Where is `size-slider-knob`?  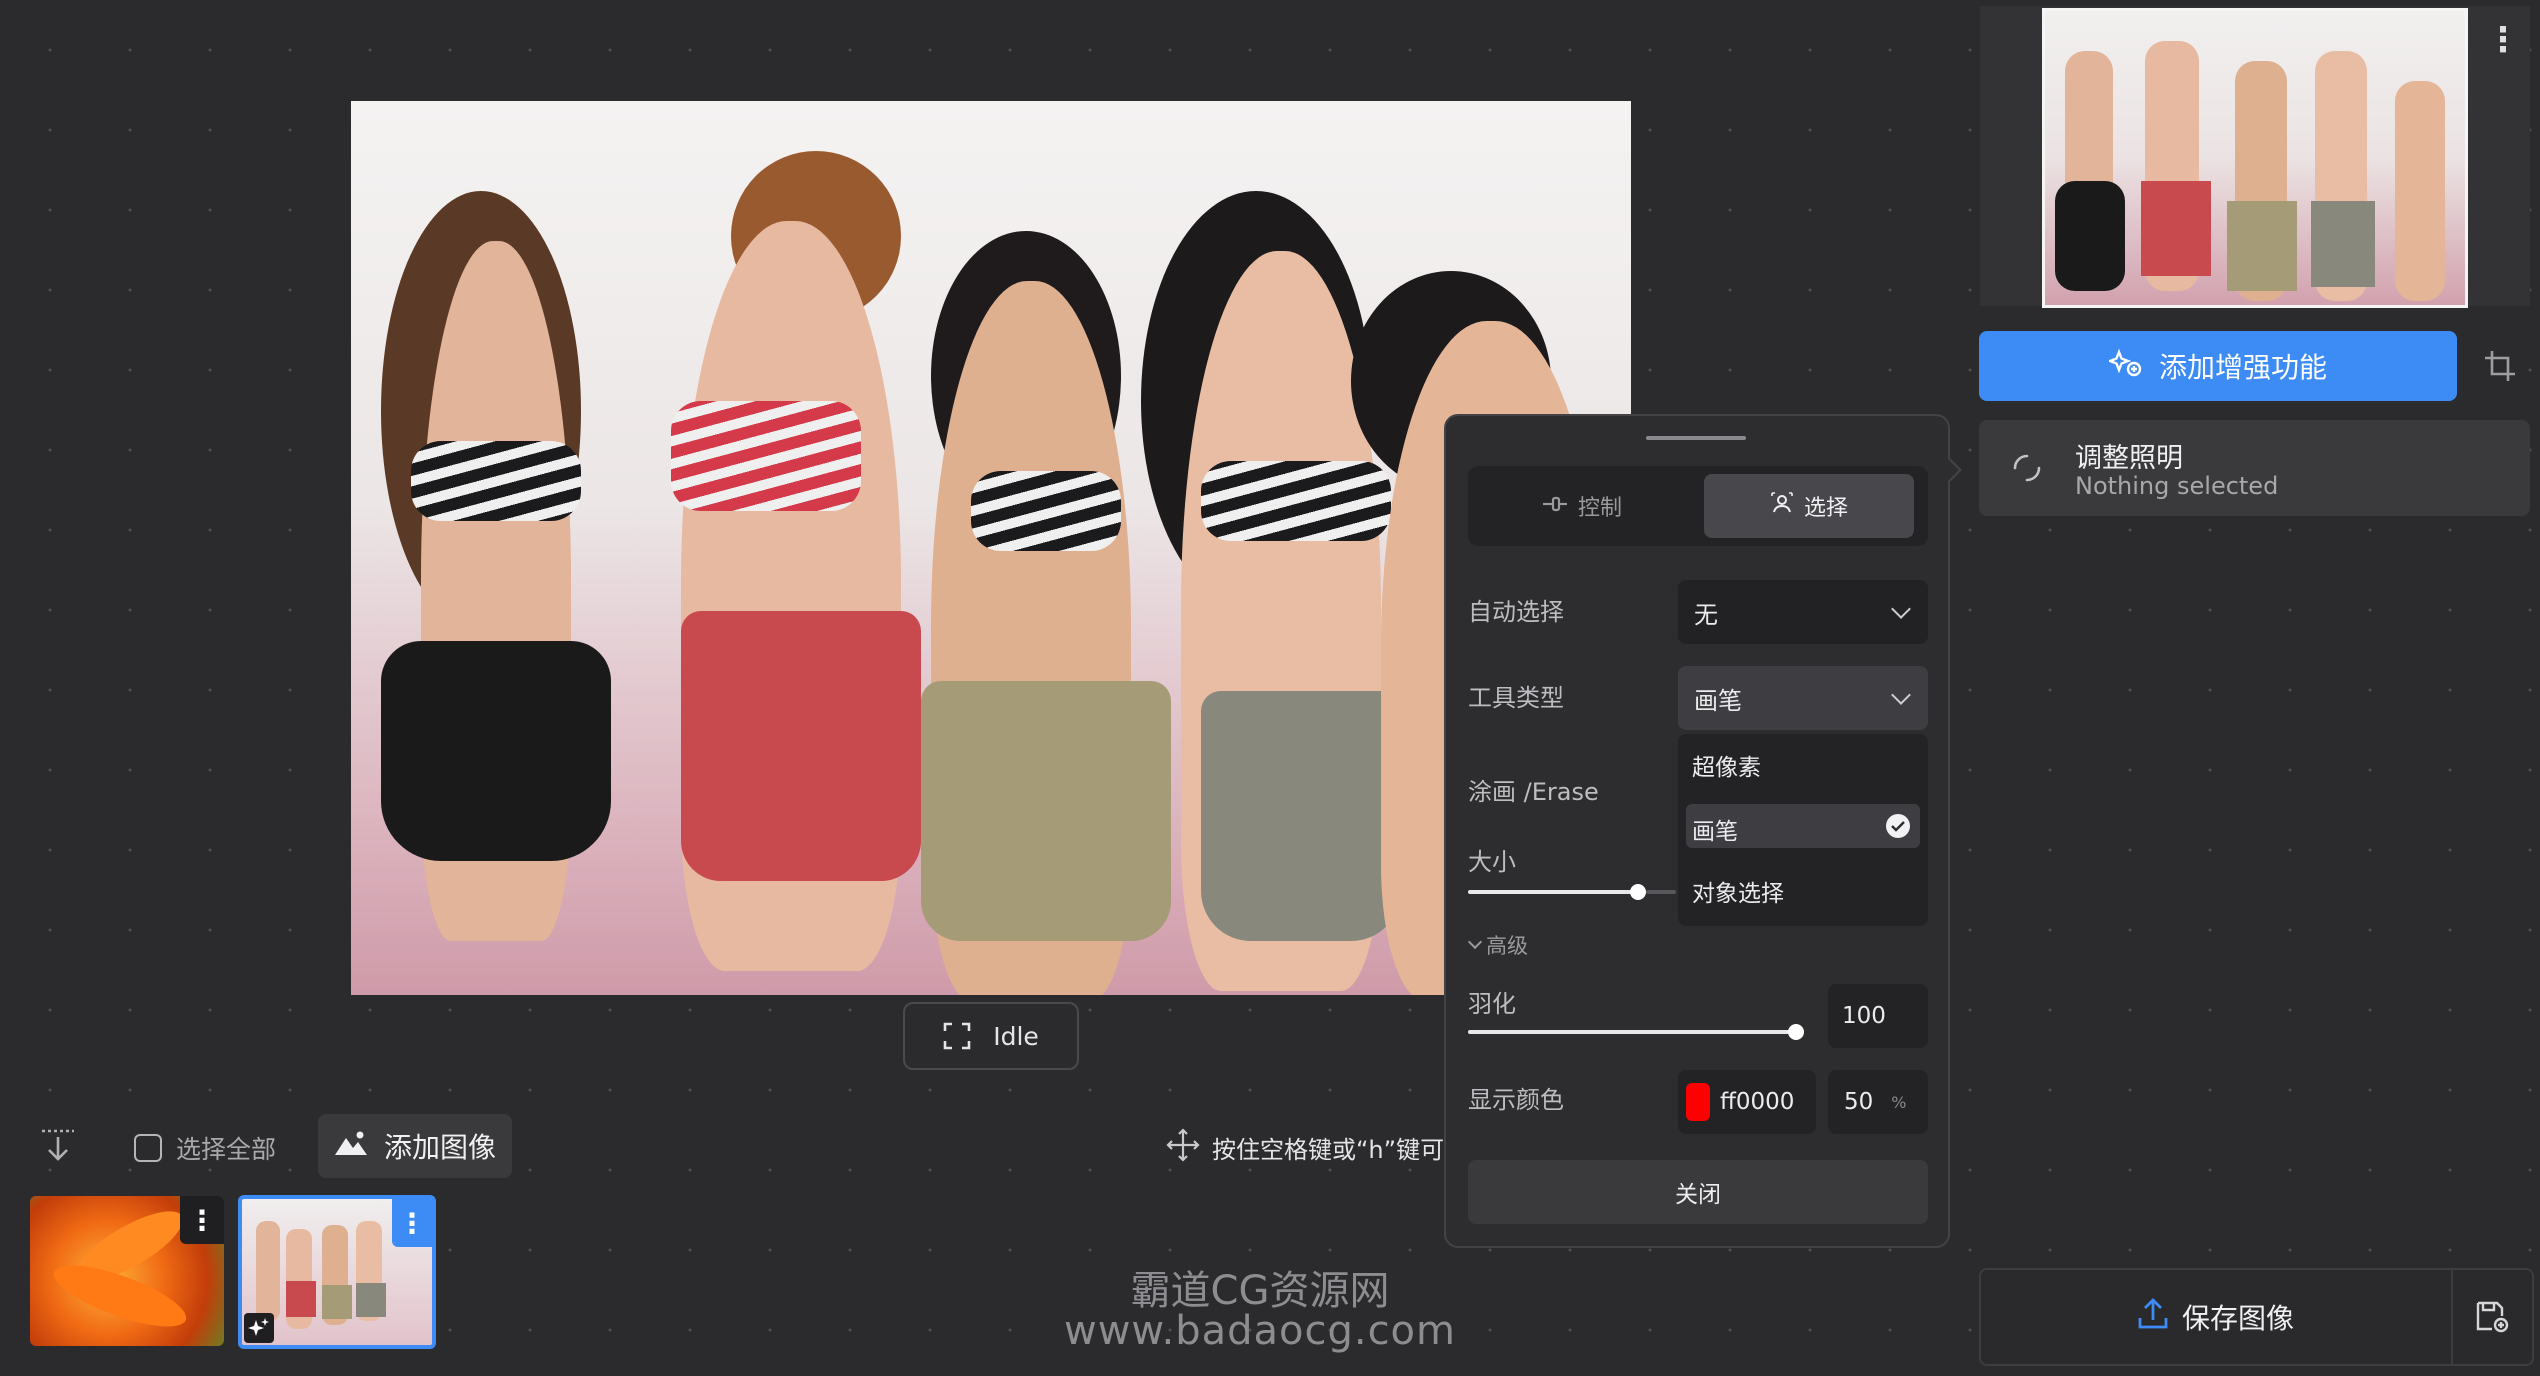 size-slider-knob is located at coordinates (1638, 892).